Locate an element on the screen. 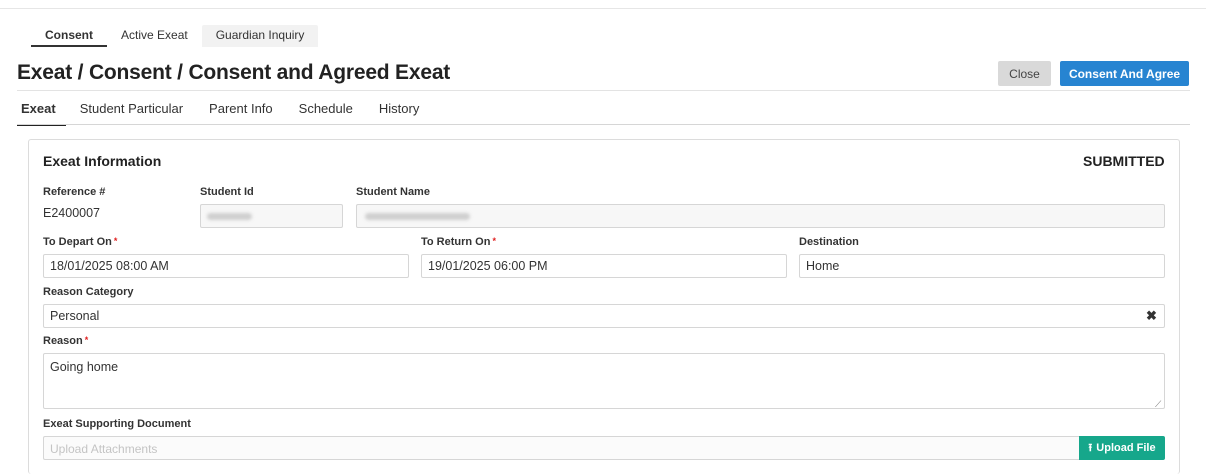 The width and height of the screenshot is (1206, 474). times-icon: ✖ is located at coordinates (1151, 316).